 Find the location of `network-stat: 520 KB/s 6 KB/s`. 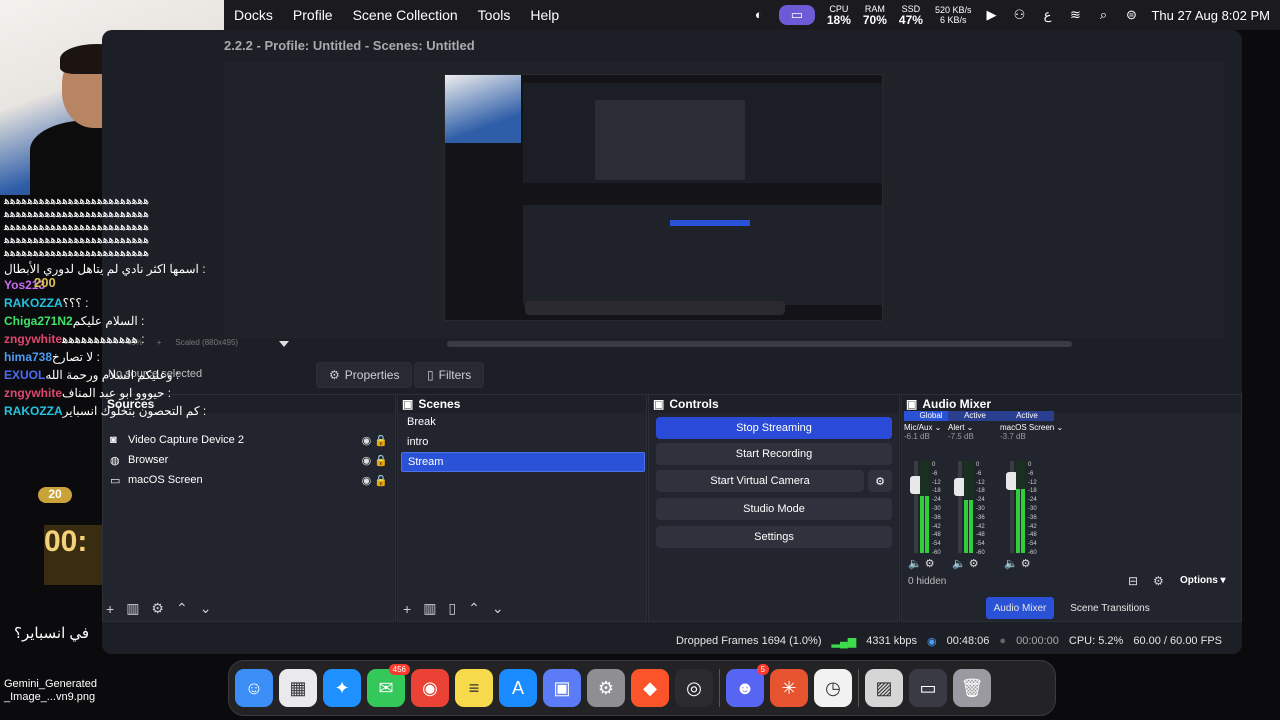

network-stat: 520 KB/s 6 KB/s is located at coordinates (953, 15).